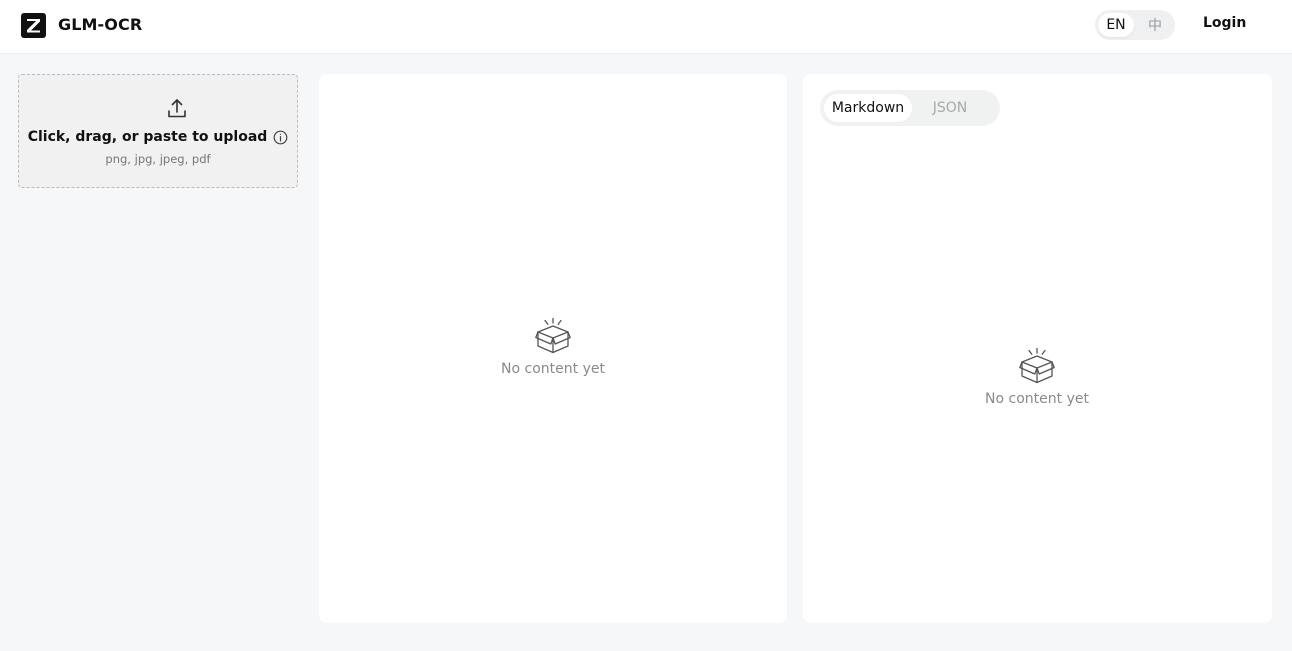 The image size is (1292, 651). Describe the element at coordinates (1155, 25) in the screenshot. I see `lang-zh-option: 中` at that location.